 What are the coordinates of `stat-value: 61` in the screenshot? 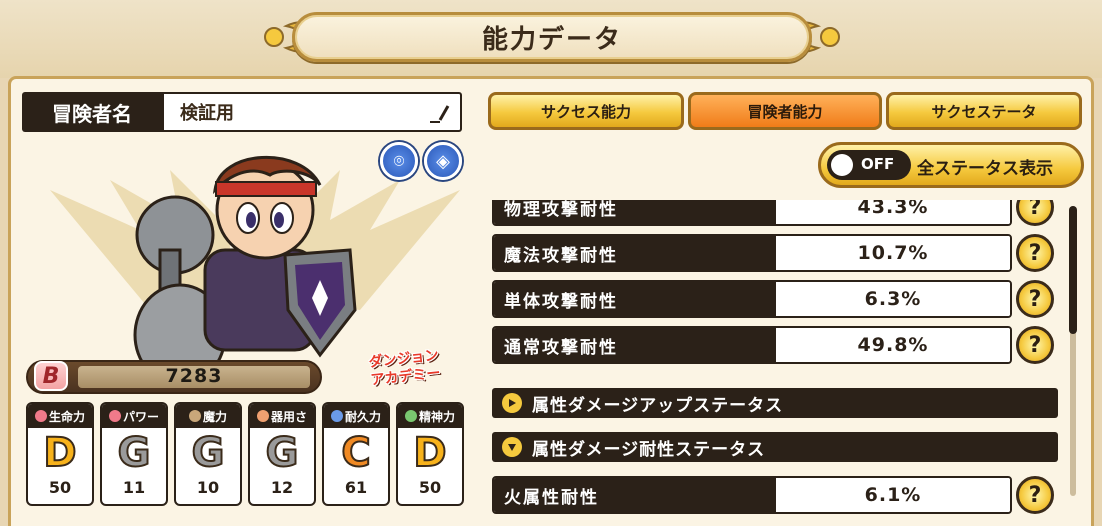 It's located at (356, 487).